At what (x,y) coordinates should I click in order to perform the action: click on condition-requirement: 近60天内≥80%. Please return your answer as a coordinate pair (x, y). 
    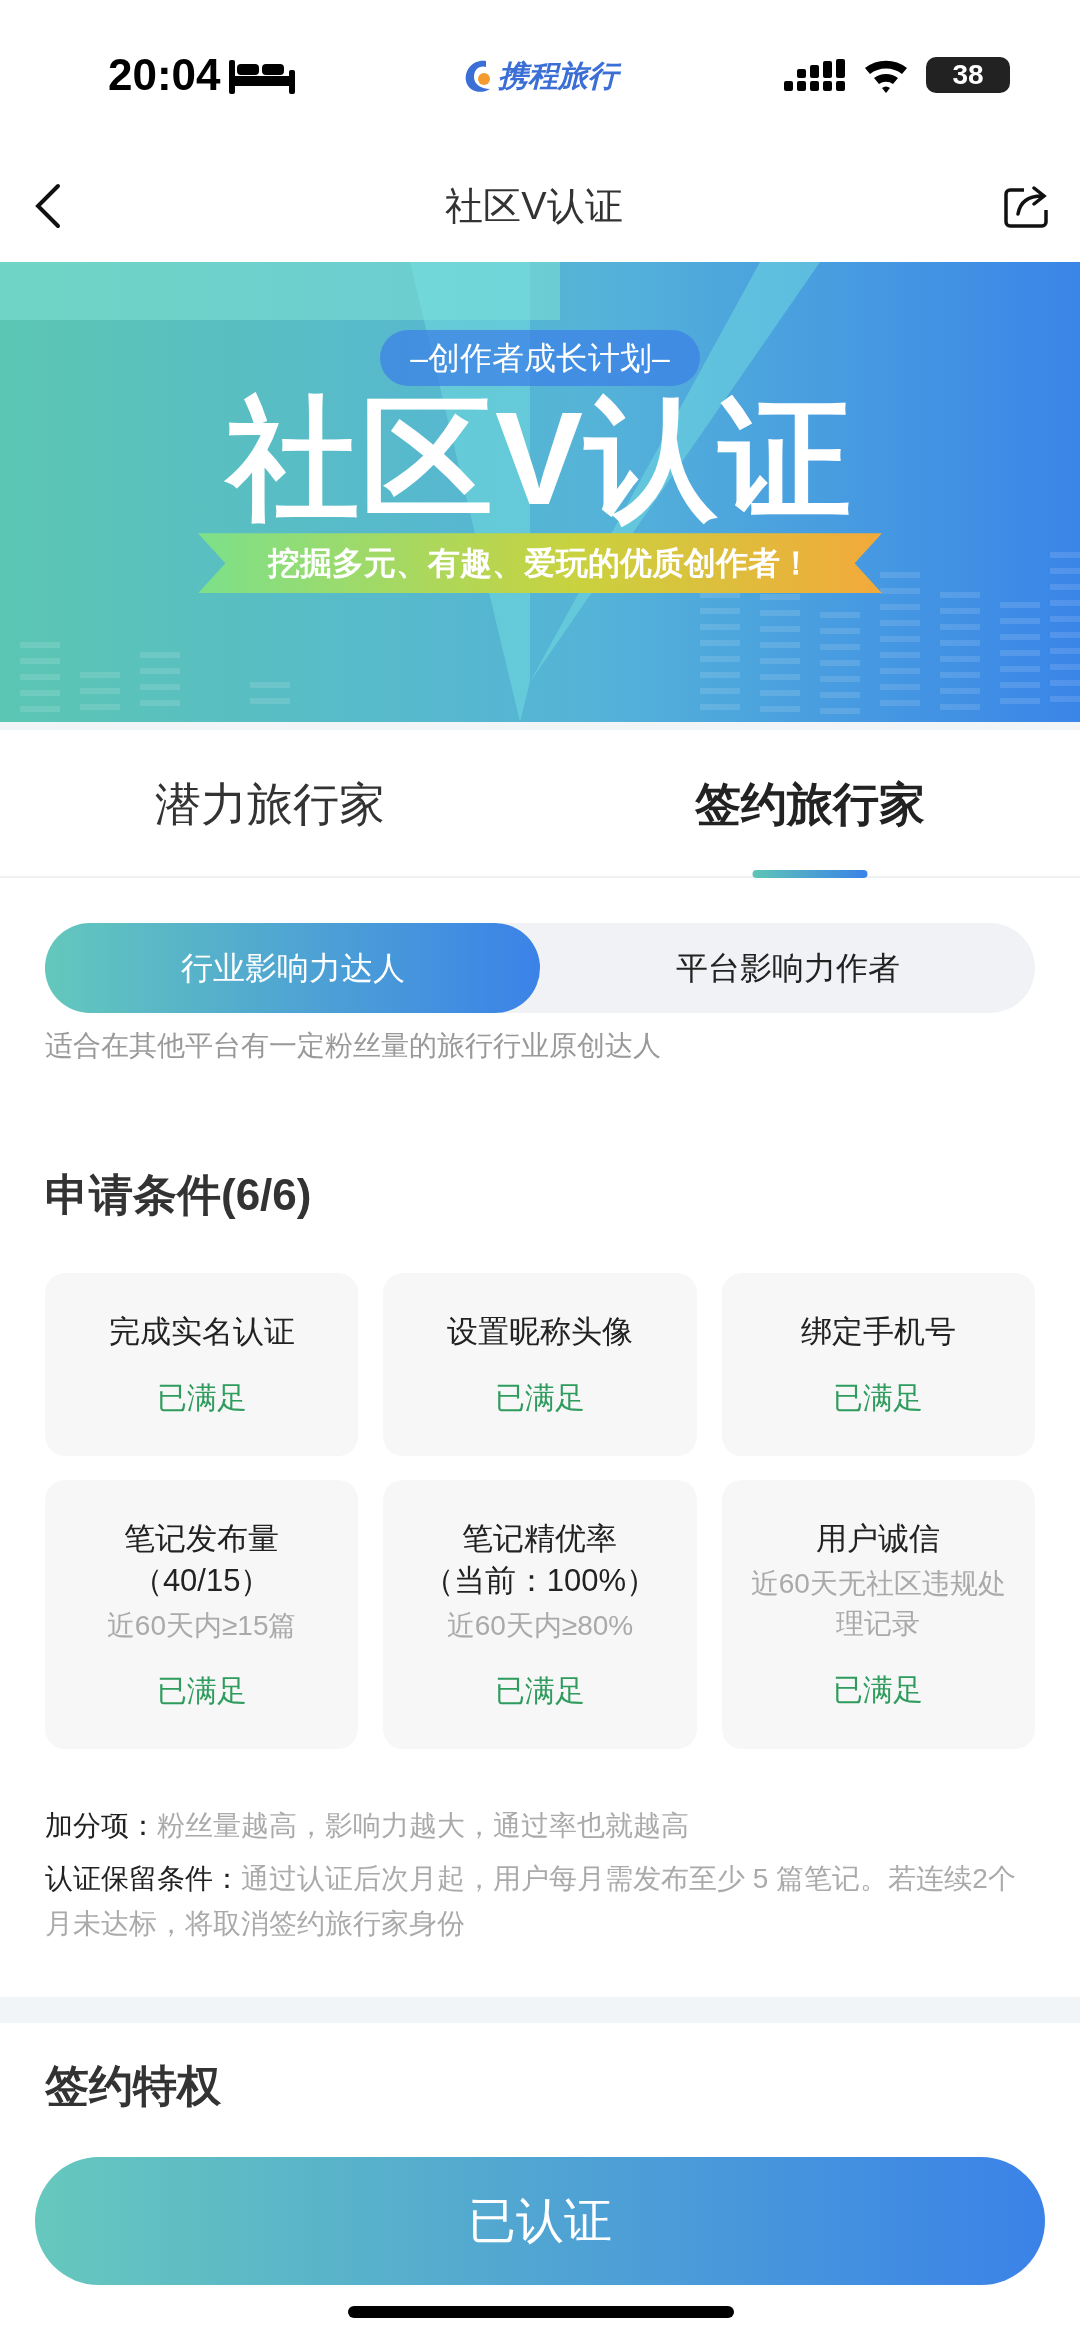
    Looking at the image, I should click on (540, 1625).